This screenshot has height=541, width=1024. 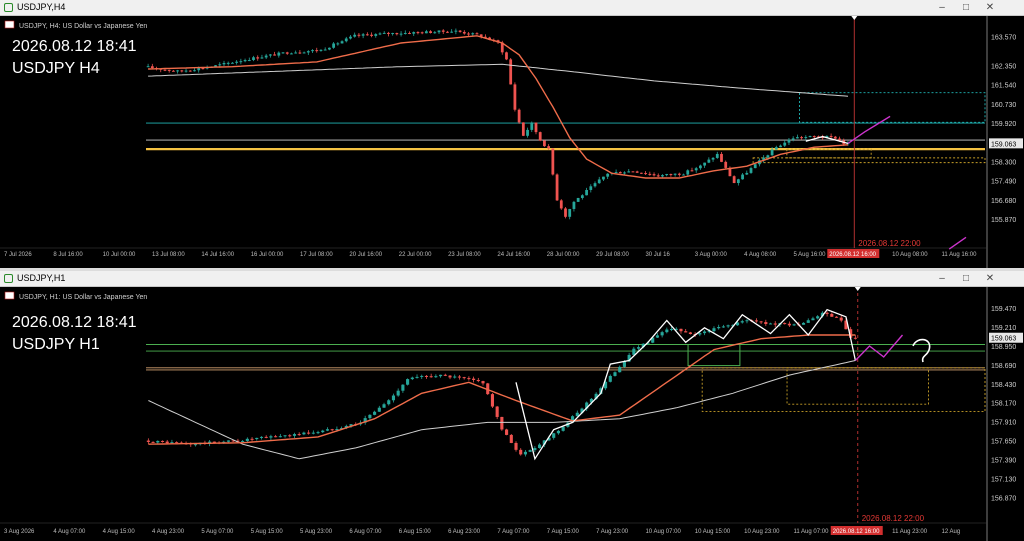 What do you see at coordinates (464, 532) in the screenshot?
I see `time-tick-label: 6 Aug 23:00` at bounding box center [464, 532].